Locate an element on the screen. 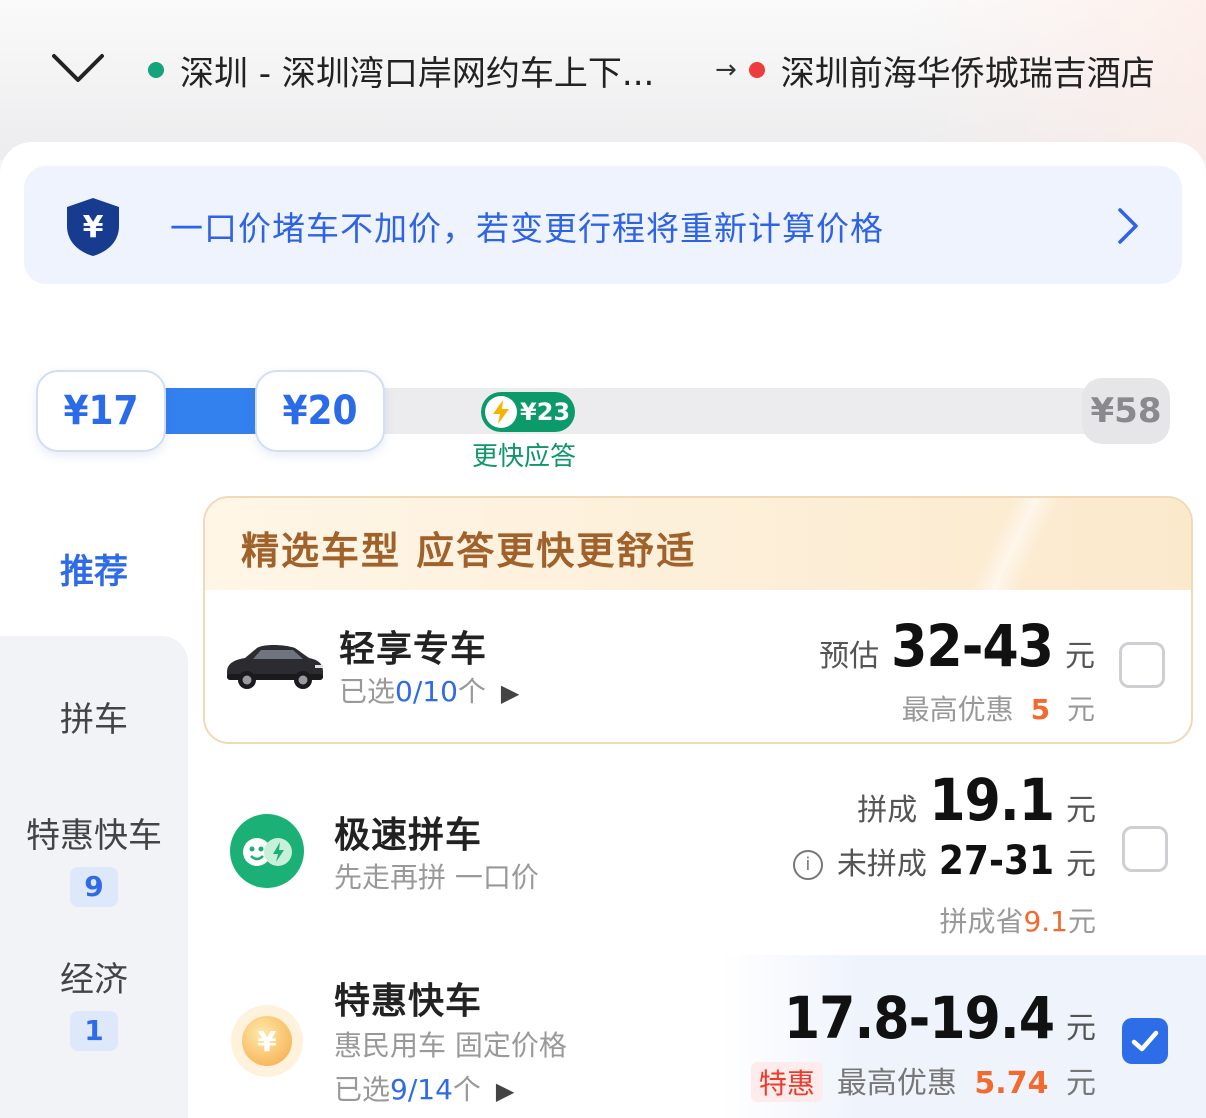 The height and width of the screenshot is (1118, 1206). estimated-price: 预估 32-43 元 is located at coordinates (957, 646).